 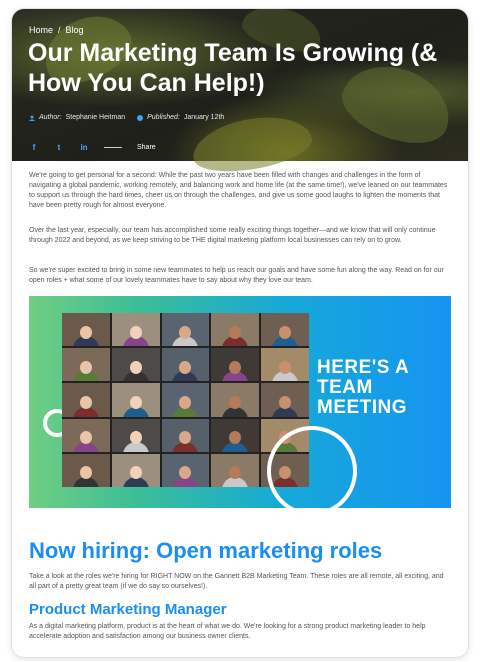 I want to click on share-label: Share, so click(x=146, y=147).